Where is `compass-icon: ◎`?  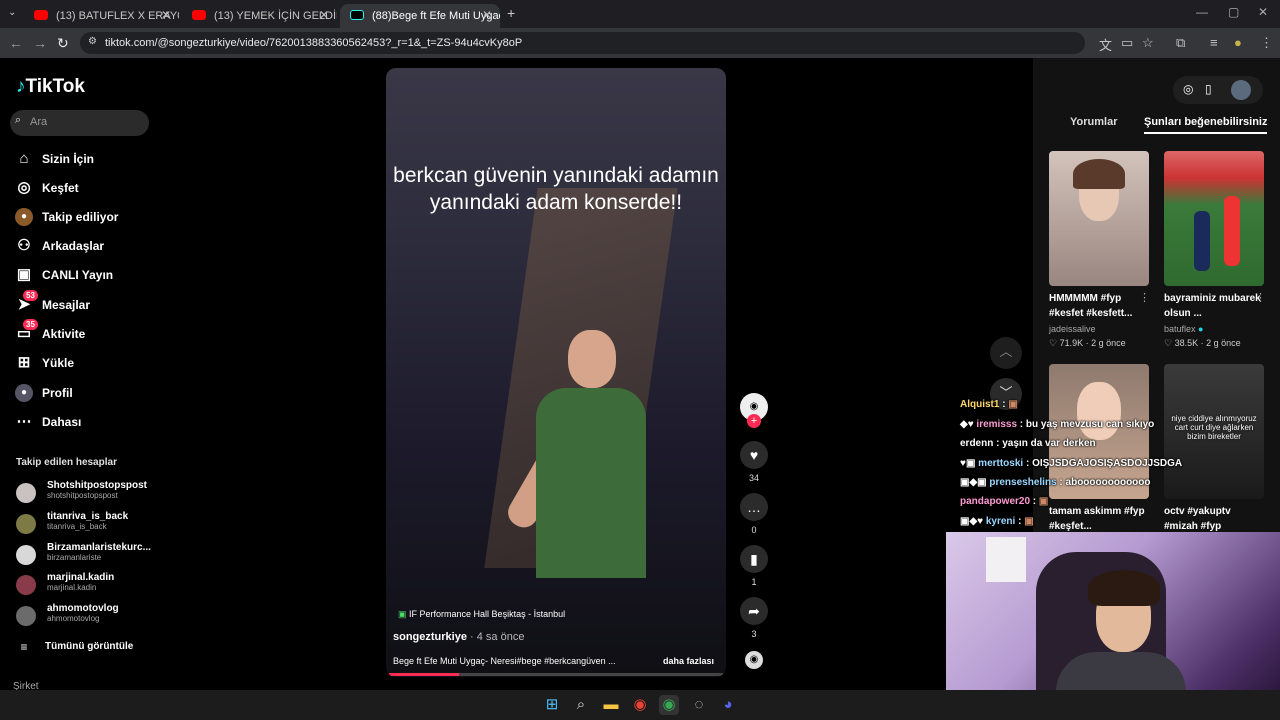
compass-icon: ◎ is located at coordinates (1188, 89).